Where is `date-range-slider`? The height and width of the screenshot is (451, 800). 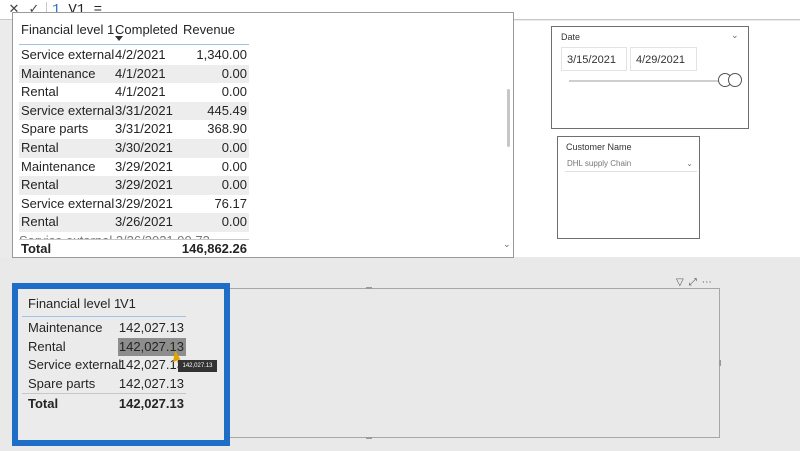 date-range-slider is located at coordinates (650, 81).